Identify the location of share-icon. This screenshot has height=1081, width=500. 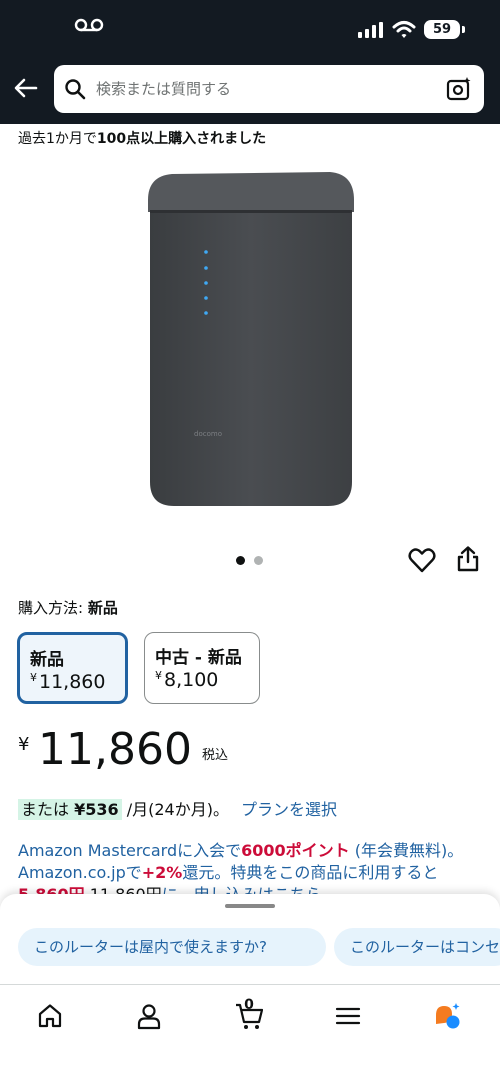
(468, 559).